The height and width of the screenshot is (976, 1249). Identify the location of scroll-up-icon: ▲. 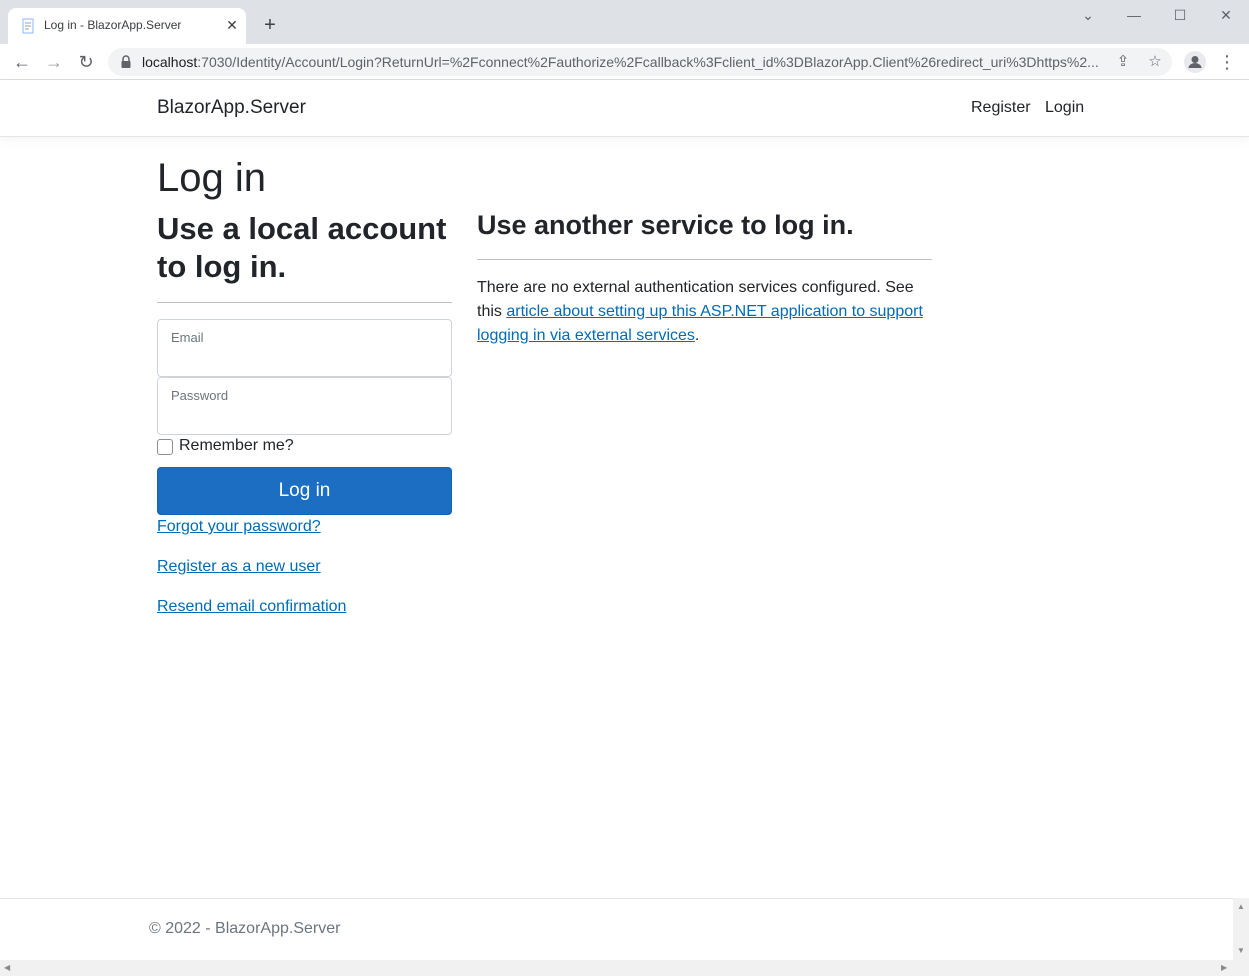
(1241, 906).